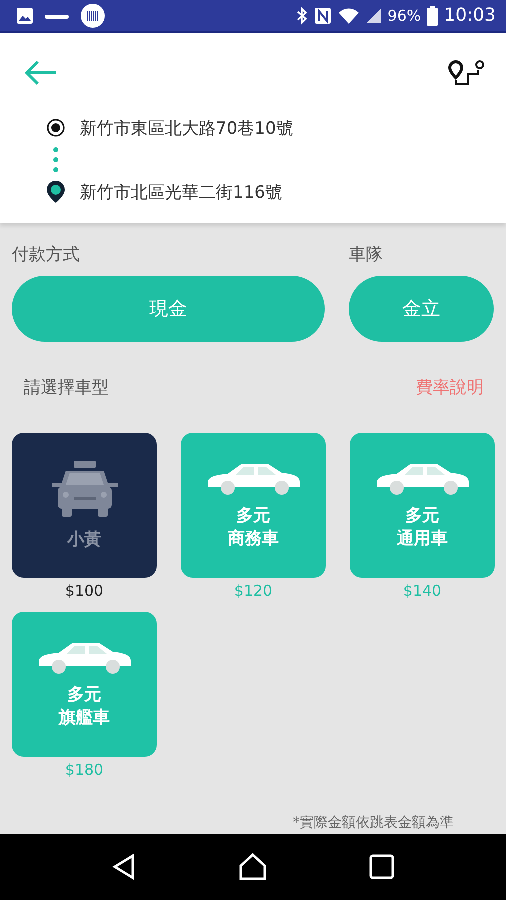 The height and width of the screenshot is (900, 506). What do you see at coordinates (470, 15) in the screenshot?
I see `clock: 10:03` at bounding box center [470, 15].